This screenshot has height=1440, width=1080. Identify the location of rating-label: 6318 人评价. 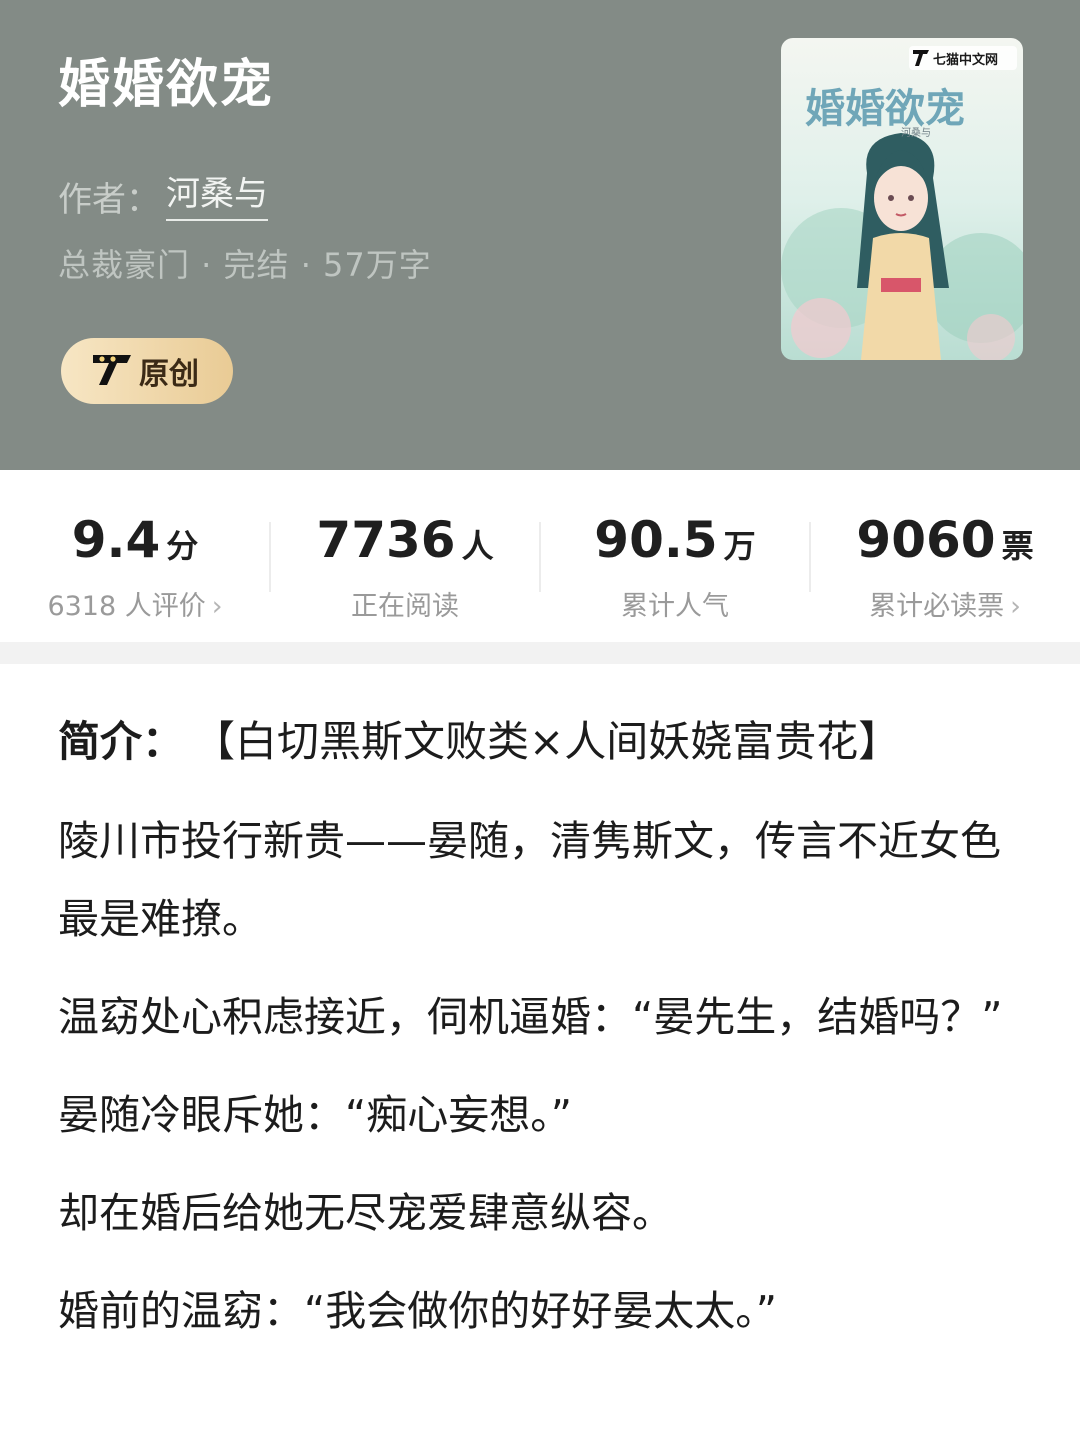
(126, 606).